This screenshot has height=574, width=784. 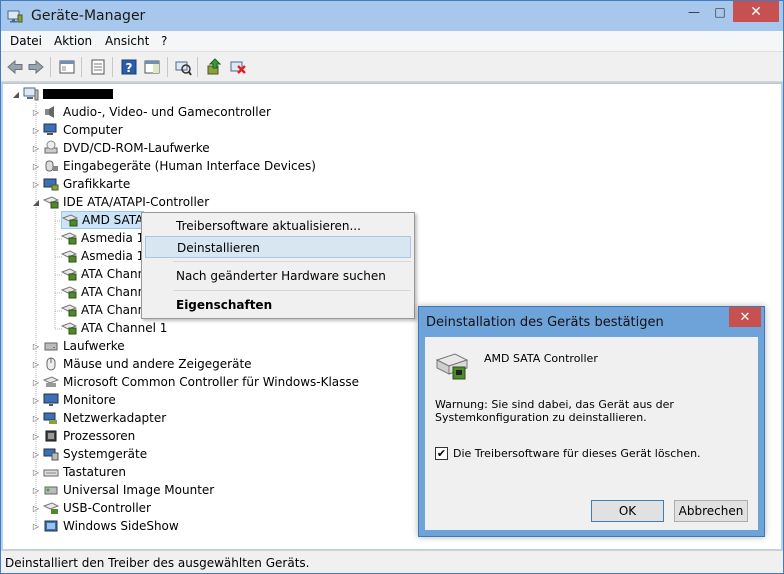 I want to click on tree-category-label: DVD/CD-ROM-Laufwerke, so click(x=136, y=148).